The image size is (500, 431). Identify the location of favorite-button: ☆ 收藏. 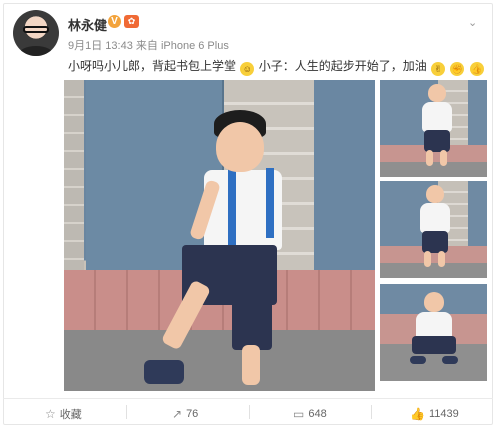
(63, 414).